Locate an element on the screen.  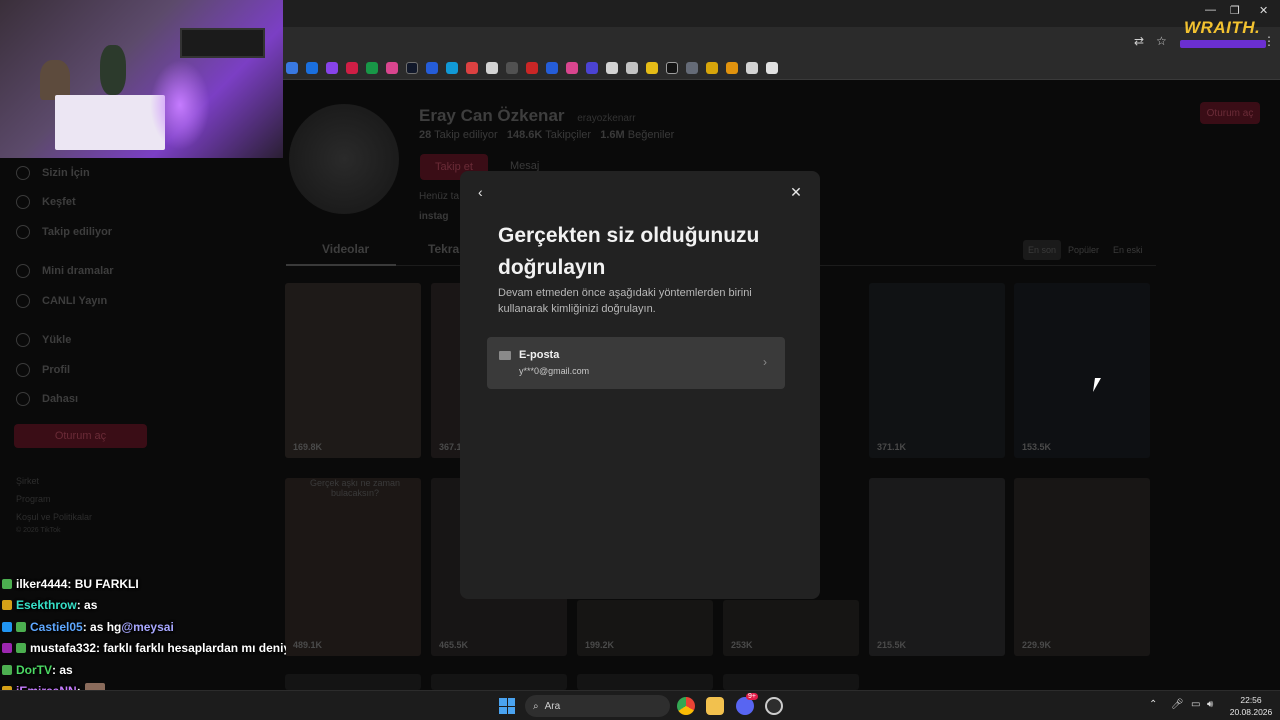
video-tile: Gerçek aşkı ne zaman bulacaksın? 489.1K is located at coordinates (353, 567).